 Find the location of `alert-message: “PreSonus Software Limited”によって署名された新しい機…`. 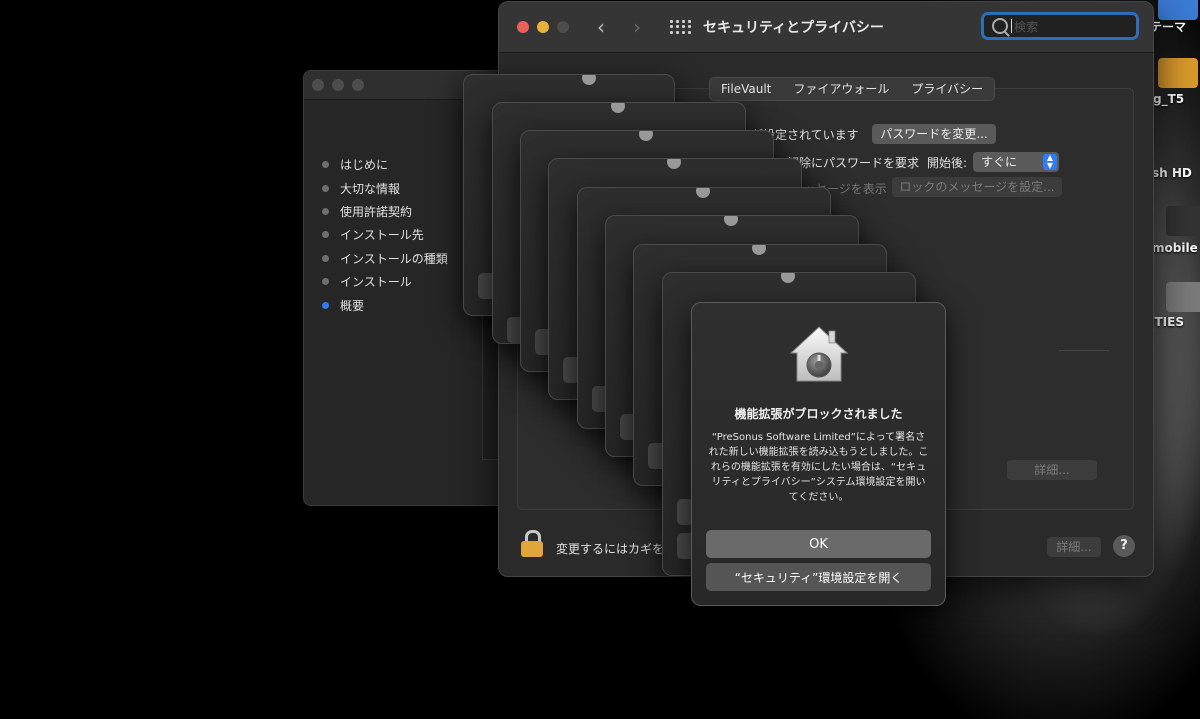

alert-message: “PreSonus Software Limited”によって署名された新しい機… is located at coordinates (818, 467).